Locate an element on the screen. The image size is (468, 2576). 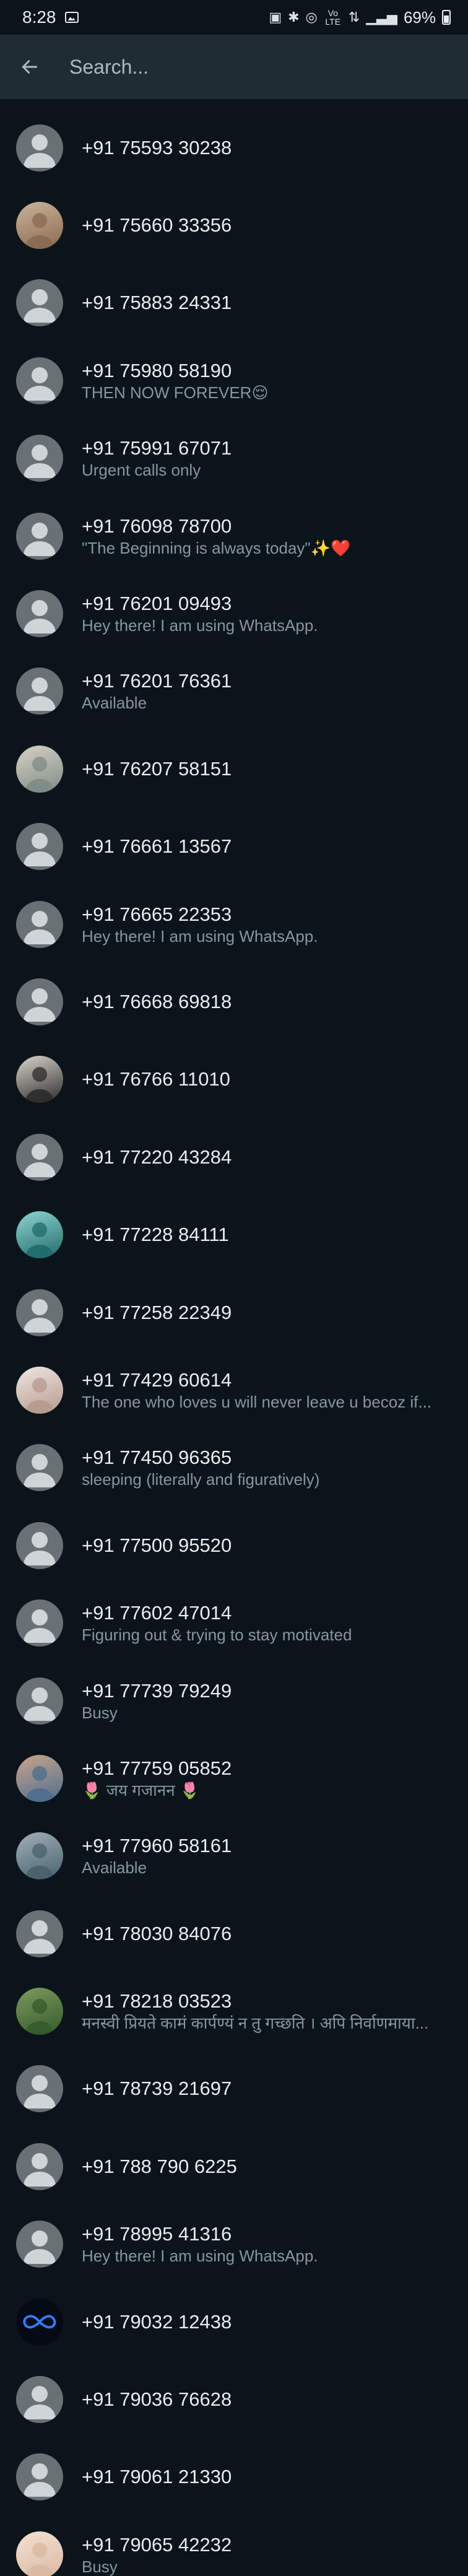
contact-row: +91 79065 42232 Busy is located at coordinates (234, 2546).